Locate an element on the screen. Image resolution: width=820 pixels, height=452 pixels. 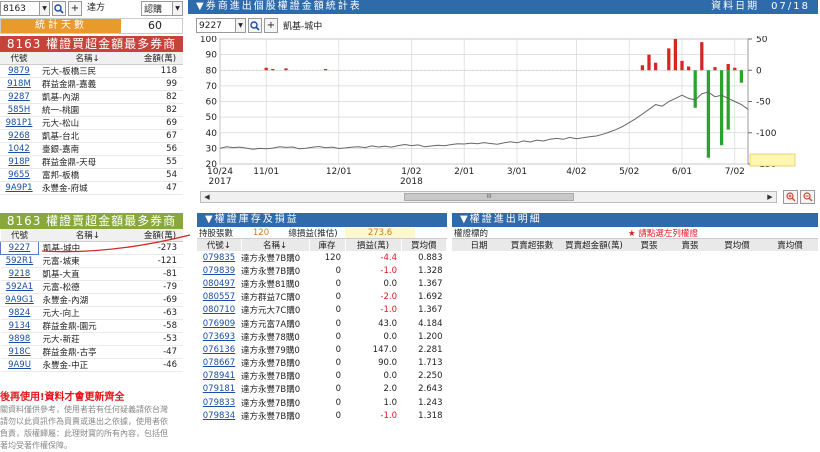
broker-code-link: 9227 is located at coordinates (20, 248).